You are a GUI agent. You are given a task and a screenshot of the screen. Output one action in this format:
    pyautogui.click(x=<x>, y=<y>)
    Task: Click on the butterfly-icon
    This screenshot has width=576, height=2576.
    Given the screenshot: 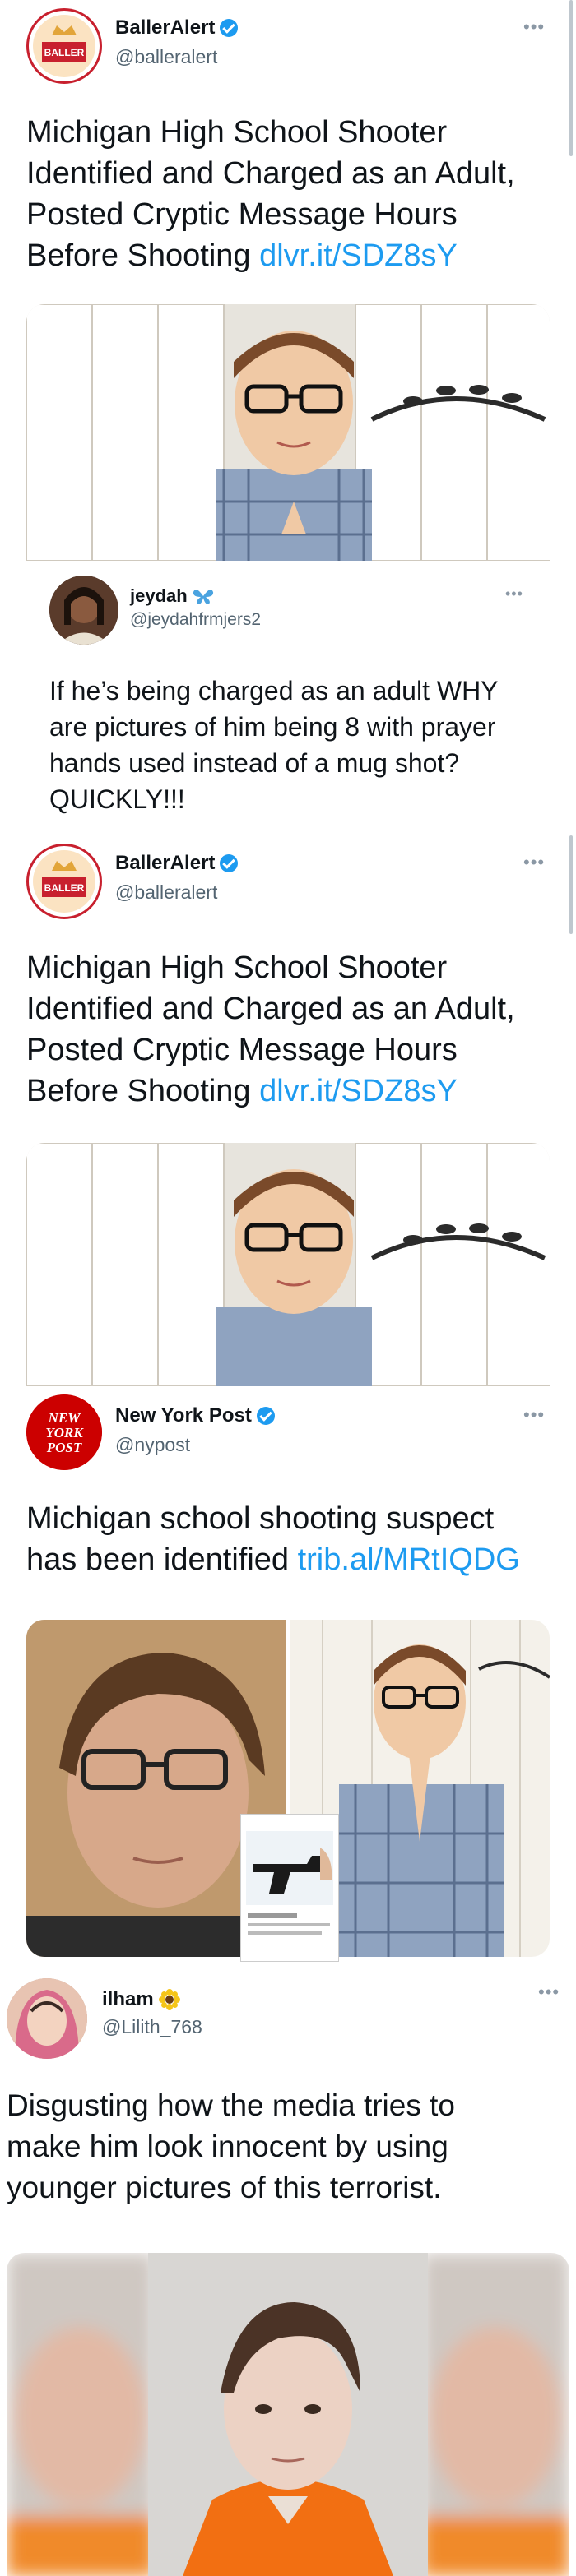 What is the action you would take?
    pyautogui.click(x=203, y=596)
    